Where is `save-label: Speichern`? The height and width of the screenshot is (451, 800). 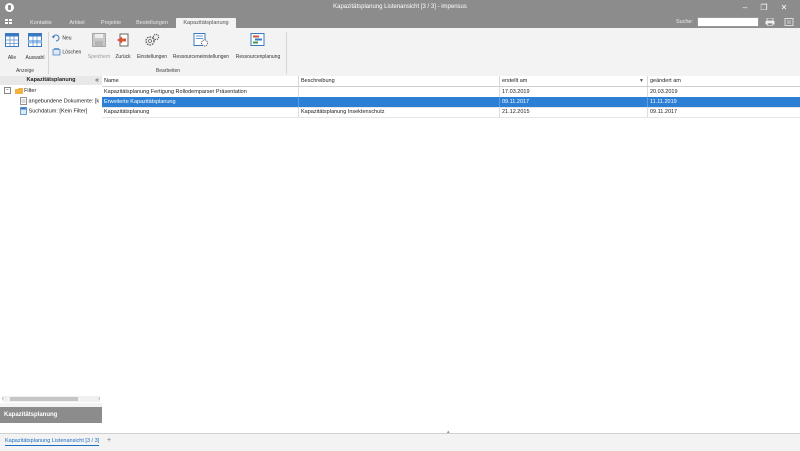
save-label: Speichern is located at coordinates (99, 57).